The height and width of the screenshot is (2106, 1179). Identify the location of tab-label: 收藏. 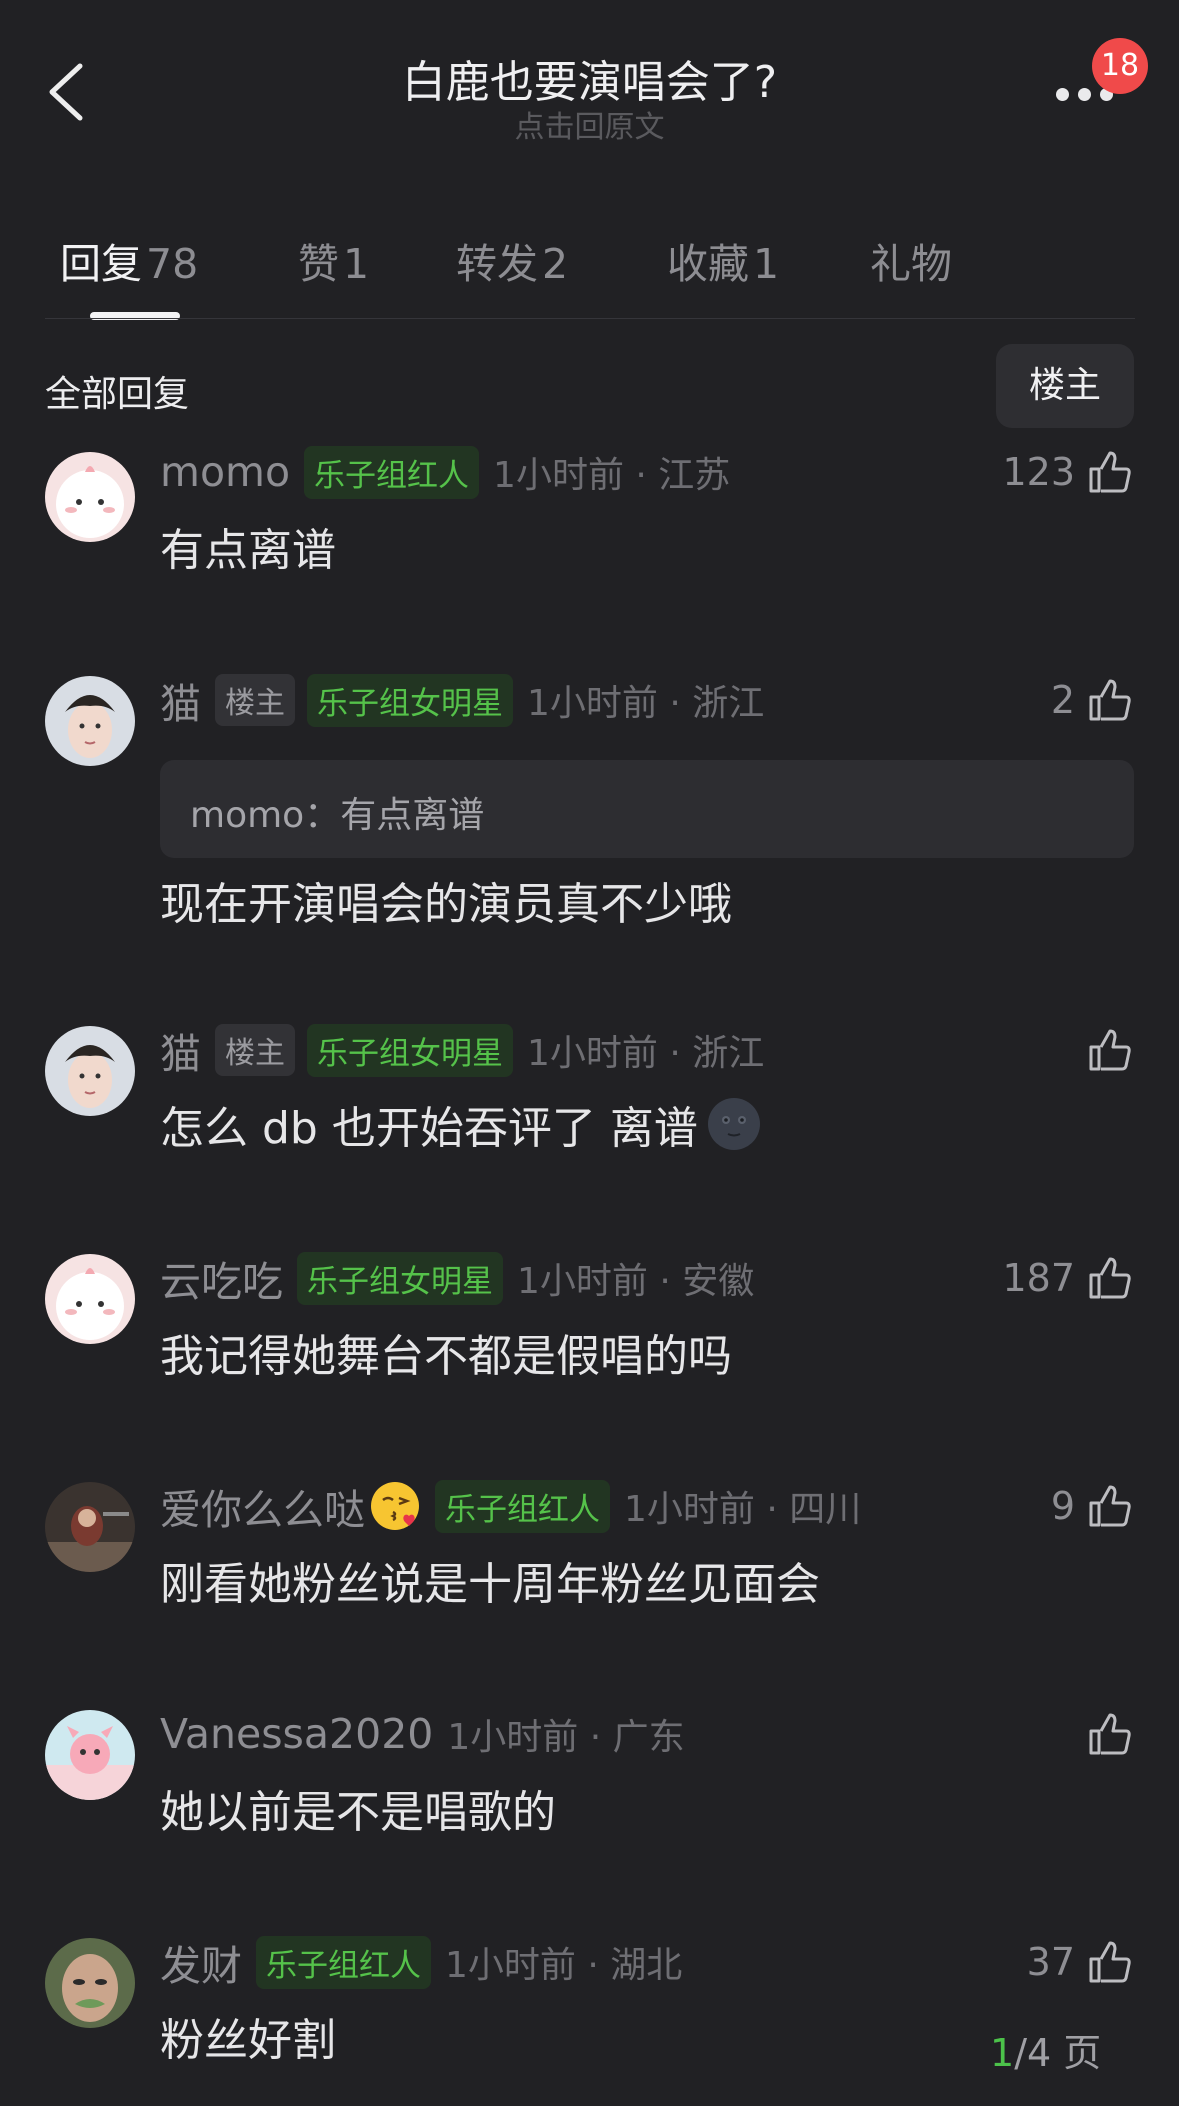
(708, 264).